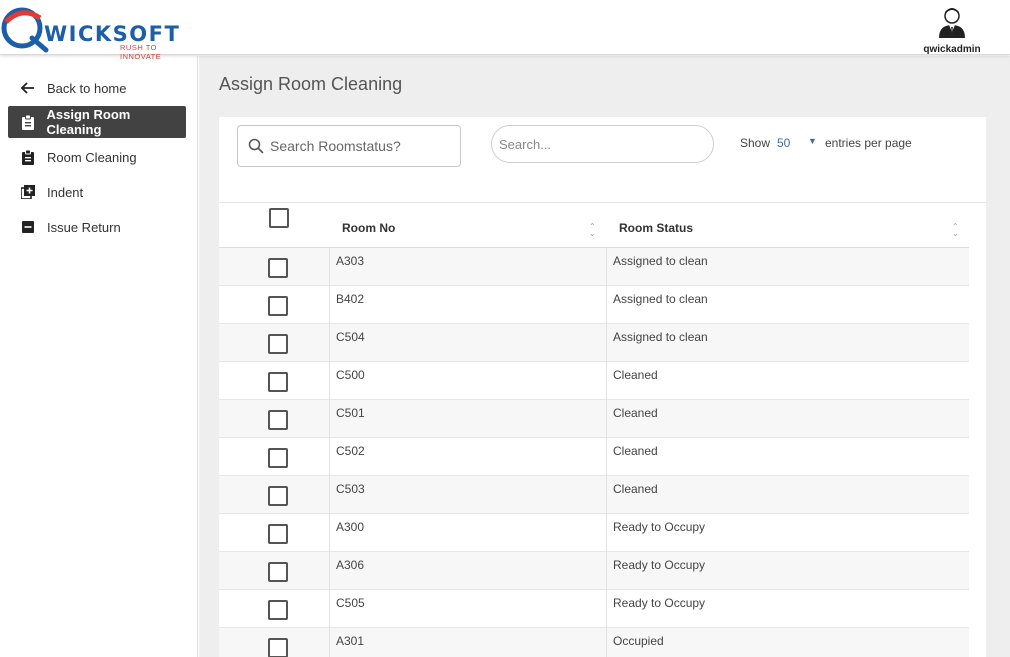 The height and width of the screenshot is (657, 1010). I want to click on table-filter-search, so click(602, 144).